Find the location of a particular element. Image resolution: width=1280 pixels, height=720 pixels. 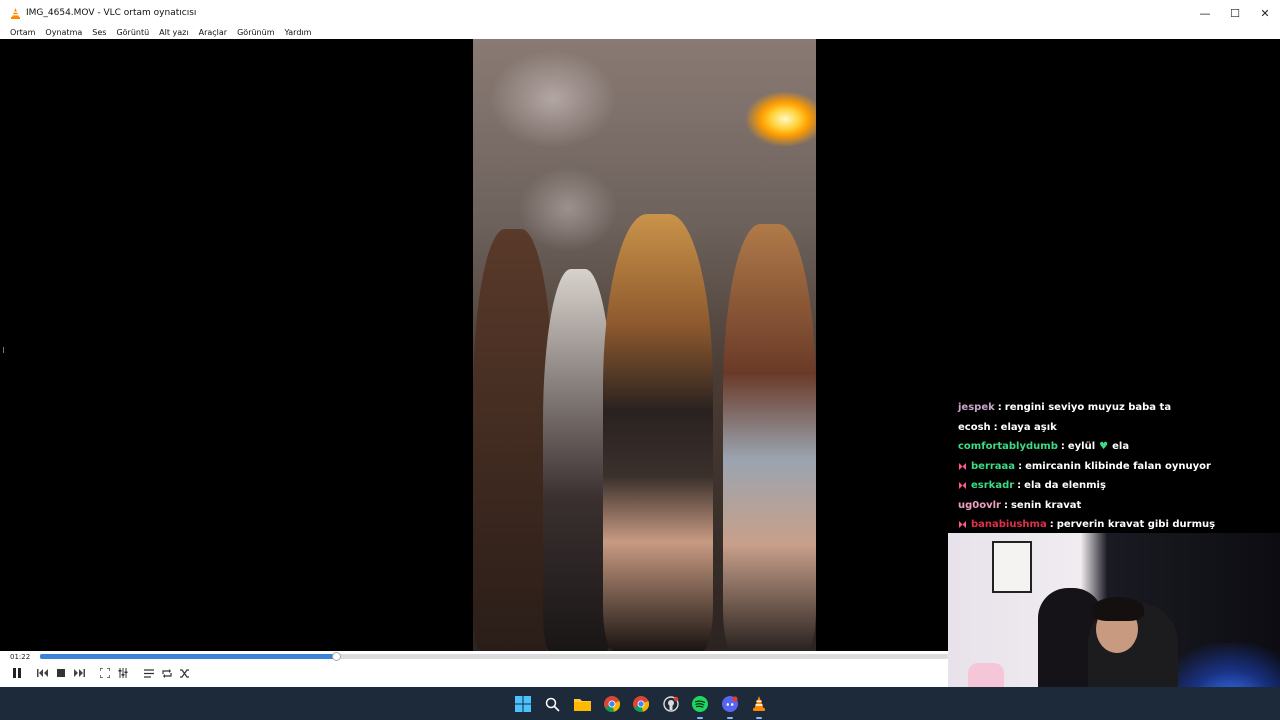

close-button: ✕ is located at coordinates (1265, 13).